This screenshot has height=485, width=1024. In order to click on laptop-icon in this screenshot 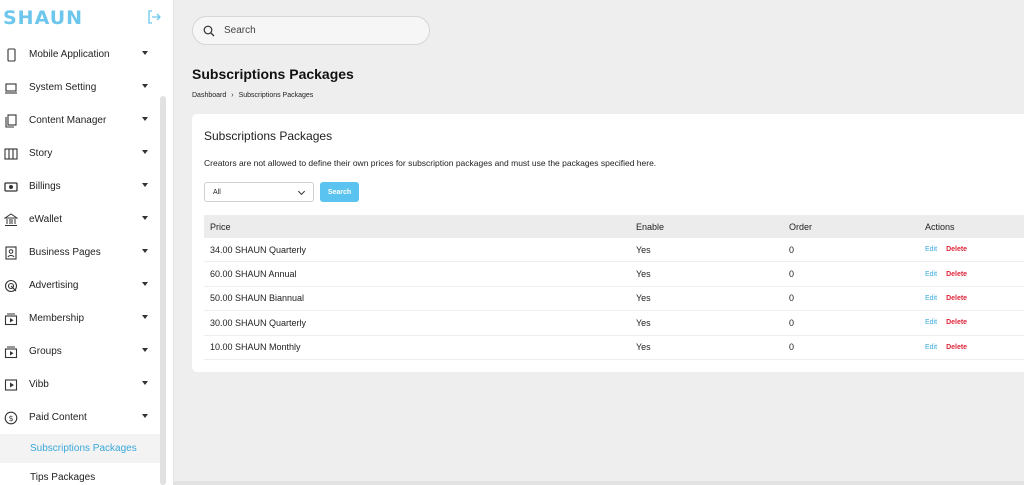, I will do `click(11, 88)`.